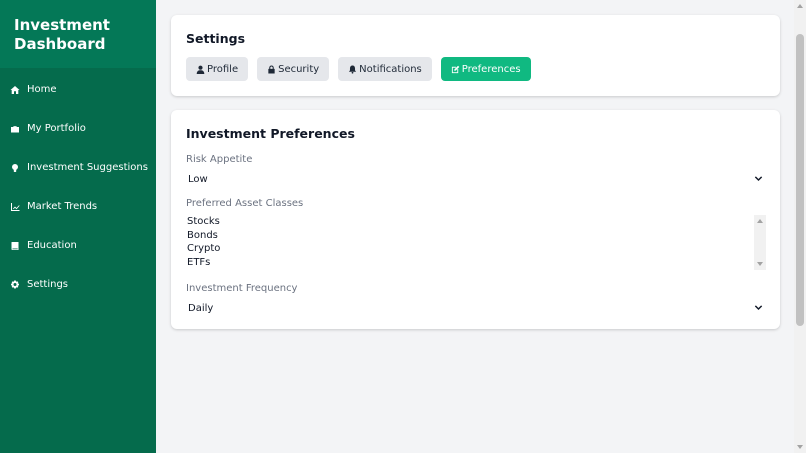  I want to click on sidebar-item-label: Education, so click(52, 245).